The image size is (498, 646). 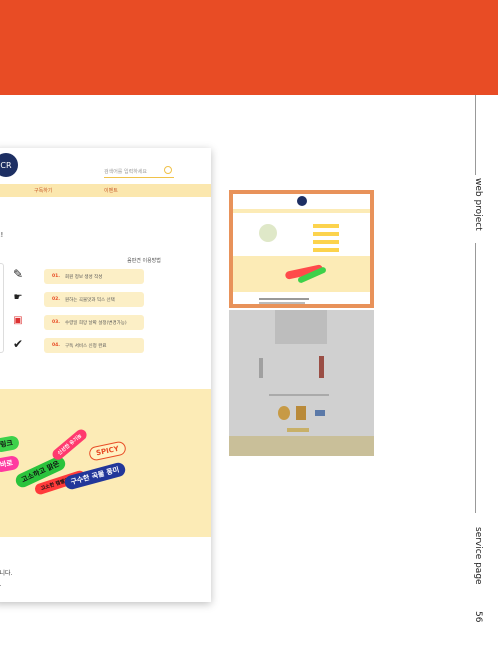 What do you see at coordinates (301, 211) in the screenshot?
I see `mini-nav-bar` at bounding box center [301, 211].